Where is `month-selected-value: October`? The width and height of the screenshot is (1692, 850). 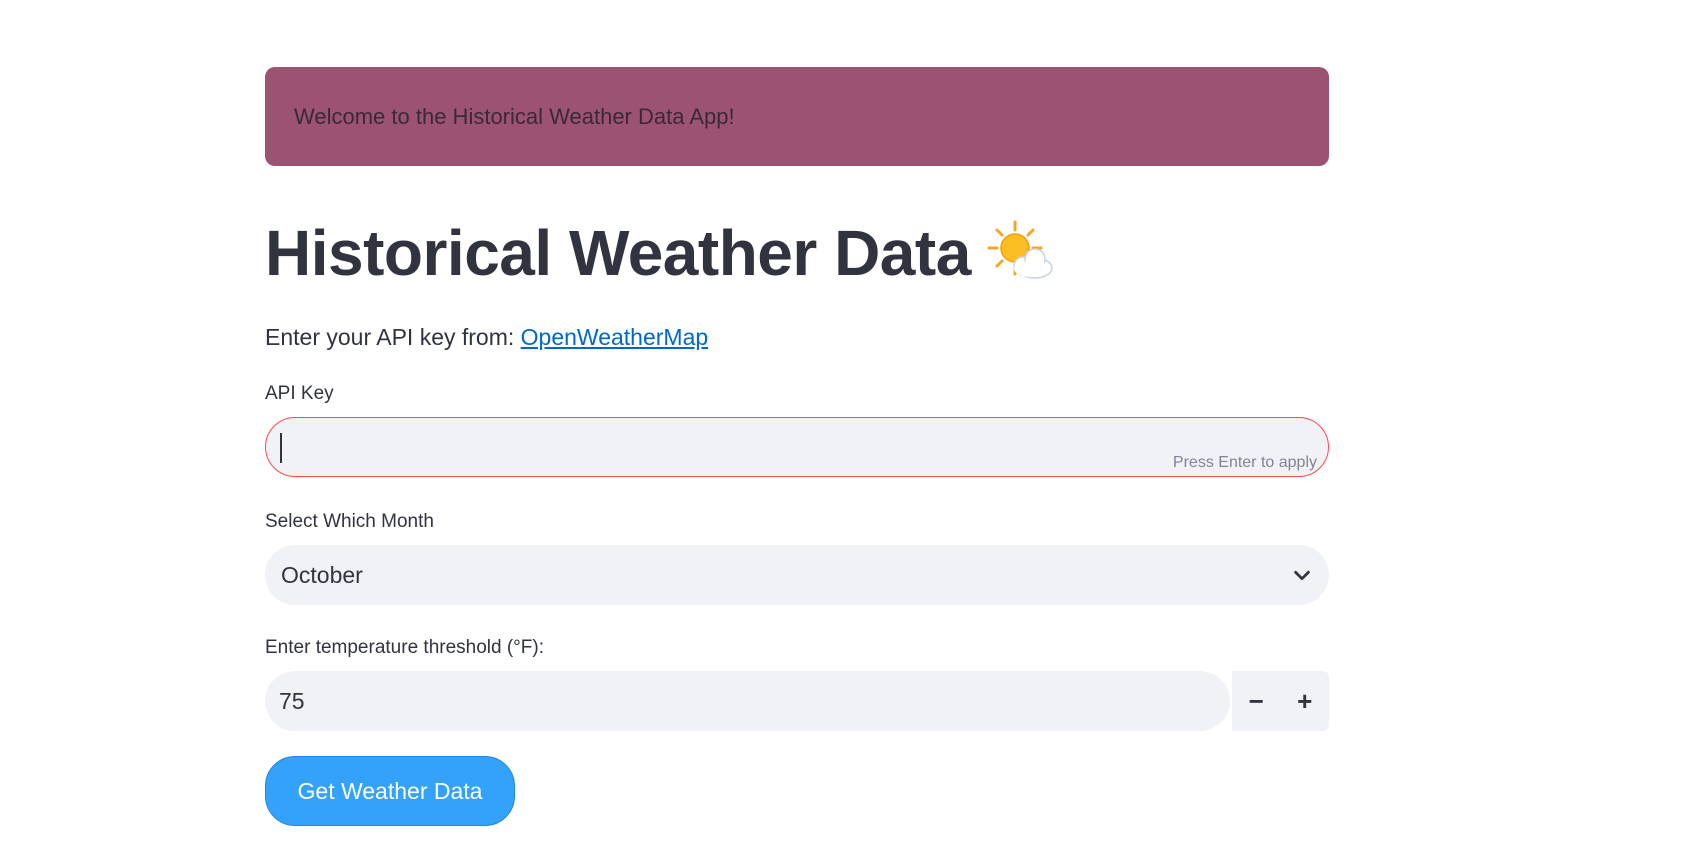 month-selected-value: October is located at coordinates (322, 574).